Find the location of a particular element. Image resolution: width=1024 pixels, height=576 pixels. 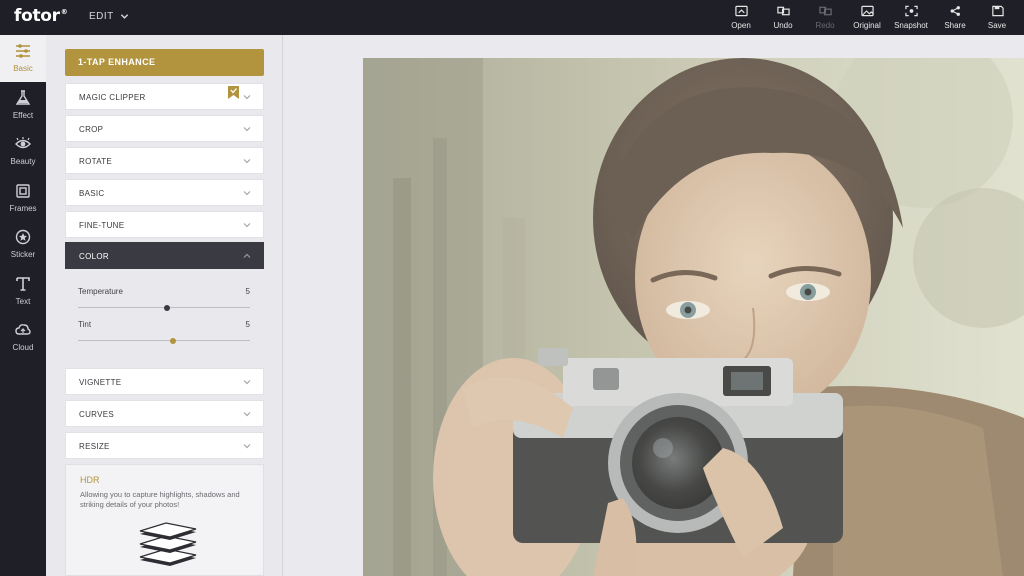

slider-tint-track is located at coordinates (164, 340).